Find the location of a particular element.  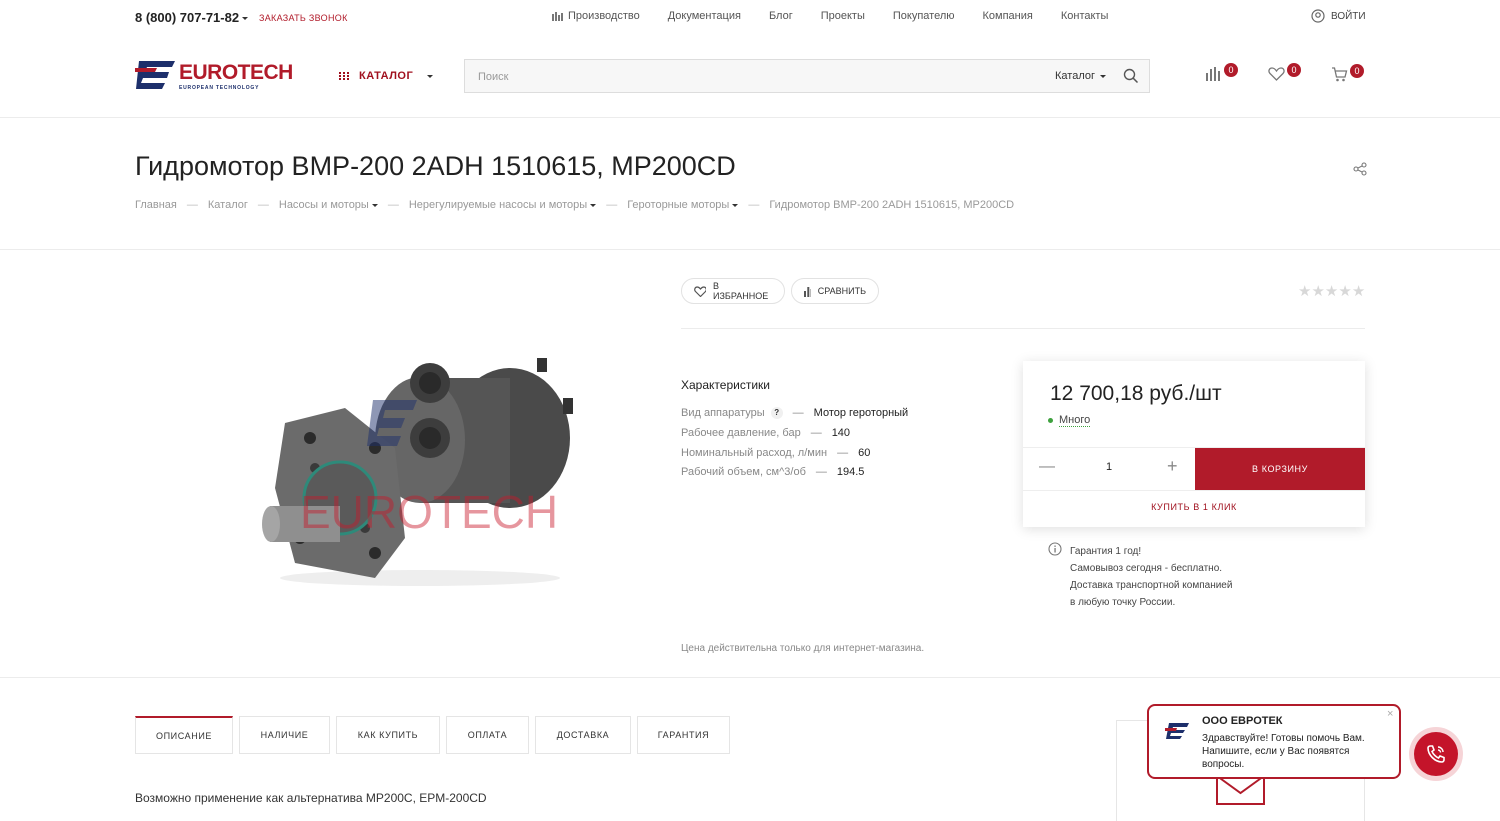

site-logo: EUROTECH EUROPEAN TECHNOLOGY is located at coordinates (215, 76).